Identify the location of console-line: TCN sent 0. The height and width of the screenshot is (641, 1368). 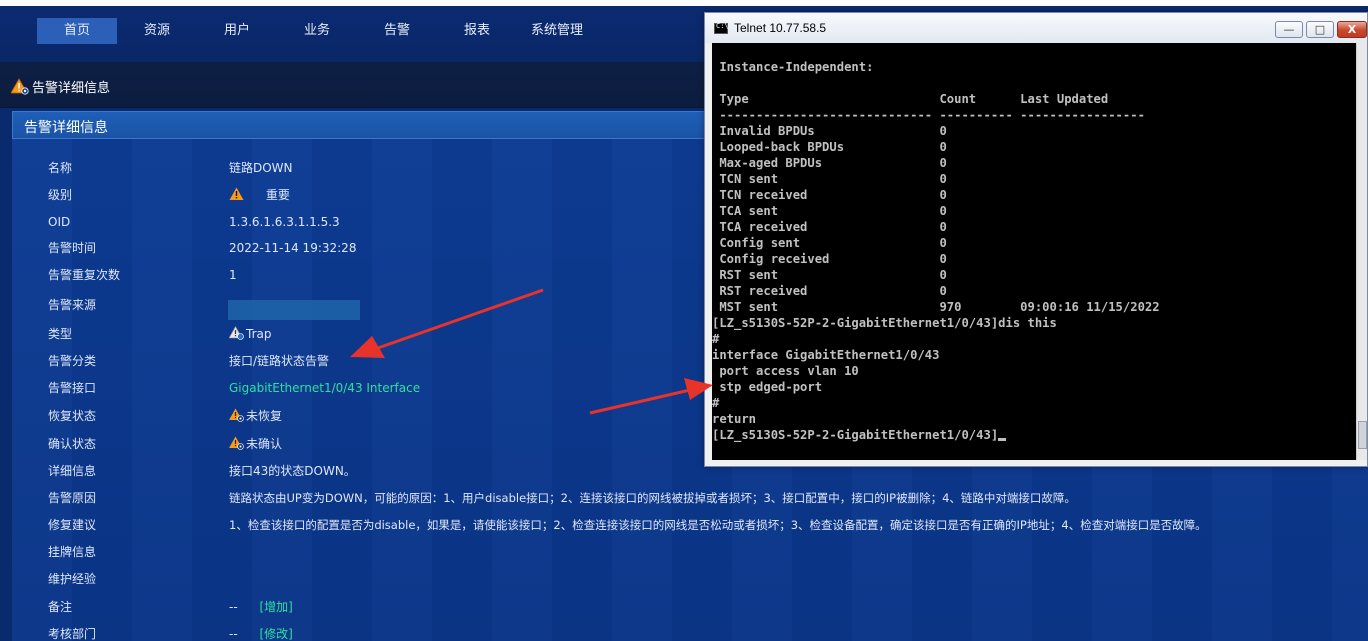
(829, 179).